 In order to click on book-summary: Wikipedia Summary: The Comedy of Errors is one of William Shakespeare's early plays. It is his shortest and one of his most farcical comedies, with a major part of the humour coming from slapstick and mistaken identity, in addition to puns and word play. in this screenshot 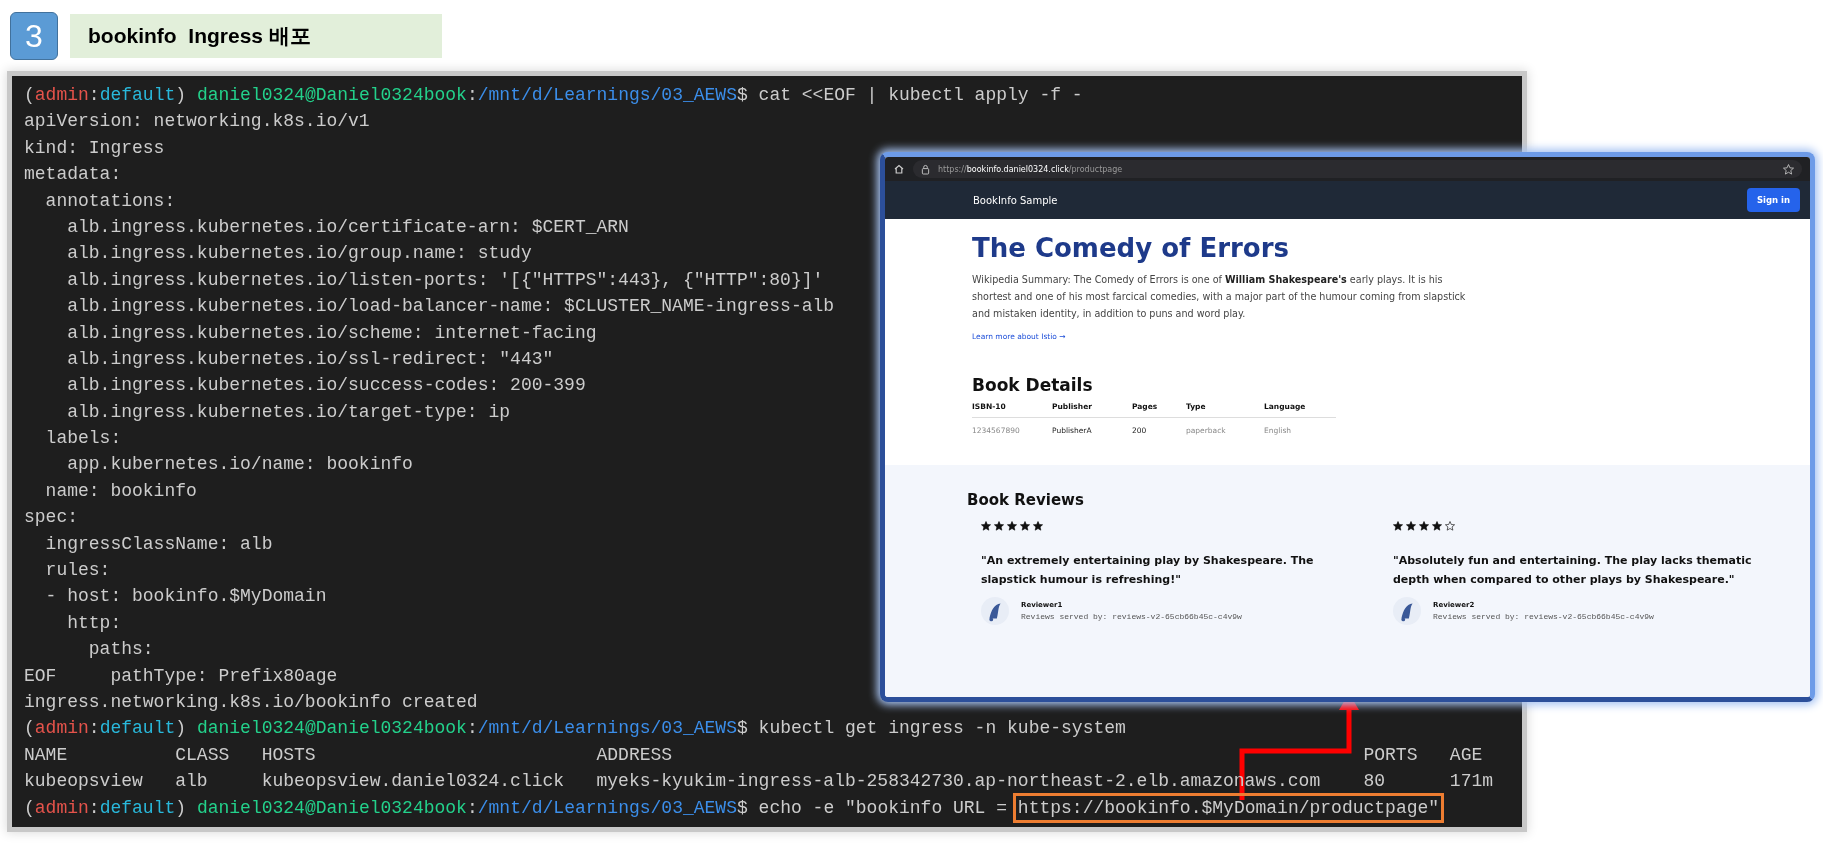, I will do `click(1219, 297)`.